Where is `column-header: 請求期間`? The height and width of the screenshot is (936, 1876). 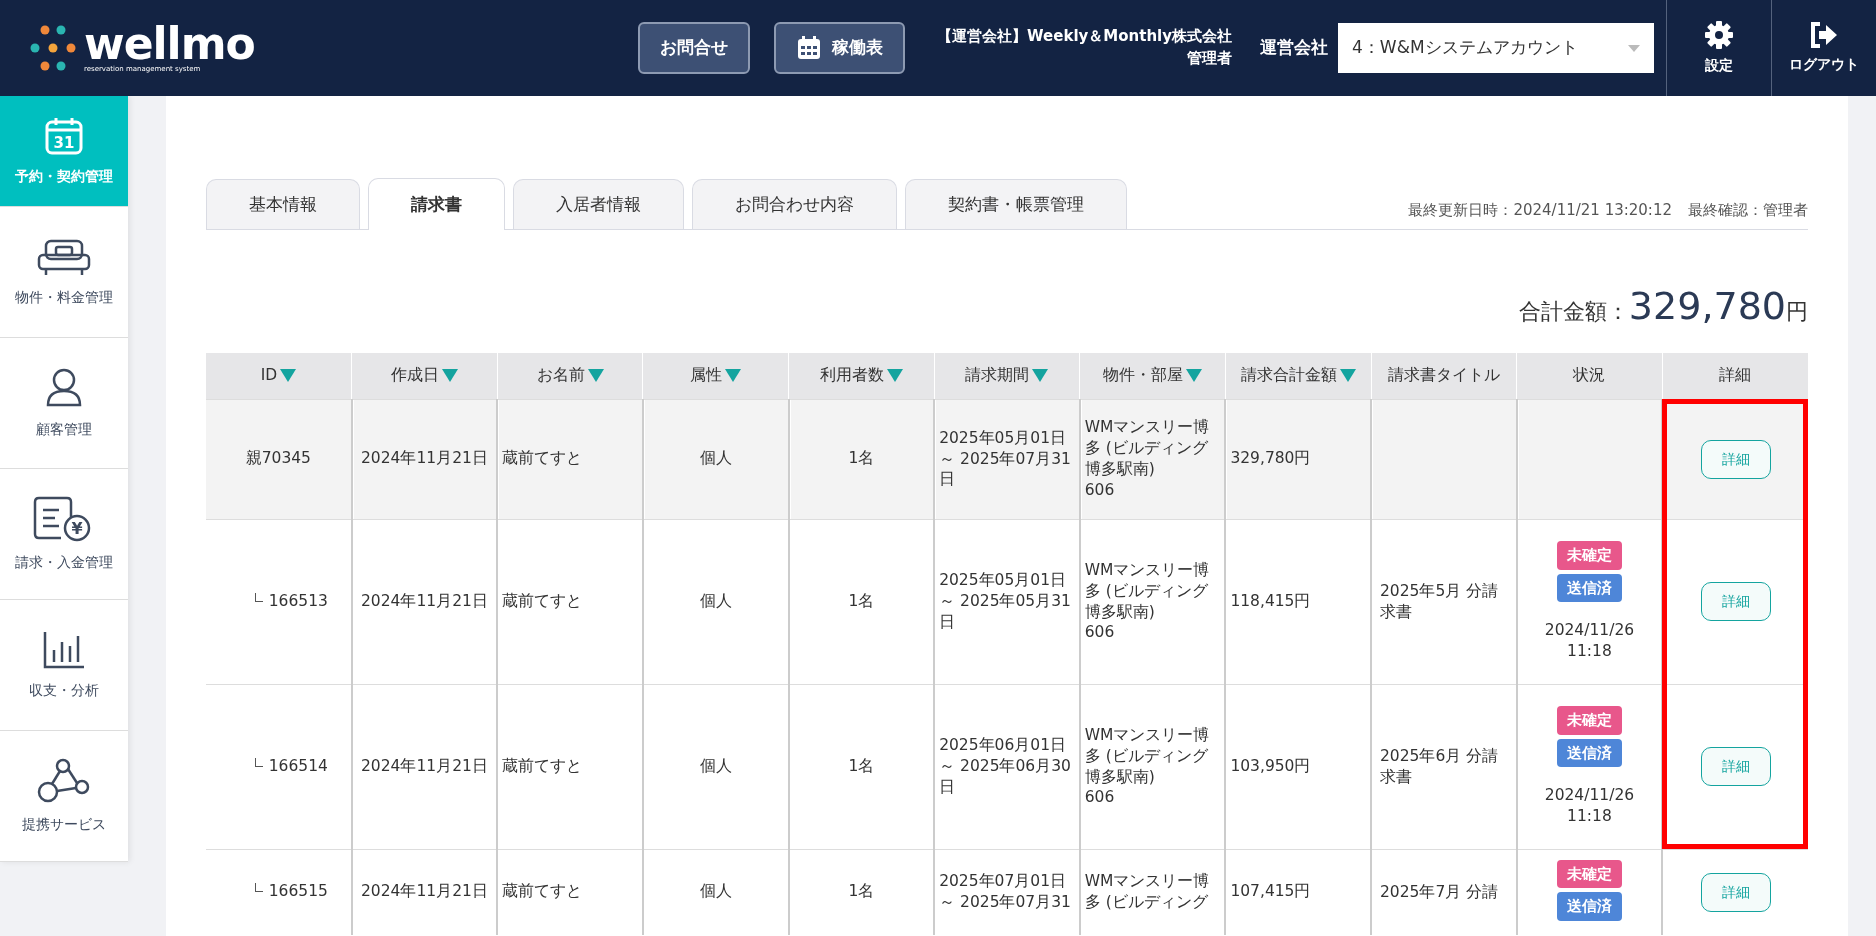 column-header: 請求期間 is located at coordinates (1007, 376).